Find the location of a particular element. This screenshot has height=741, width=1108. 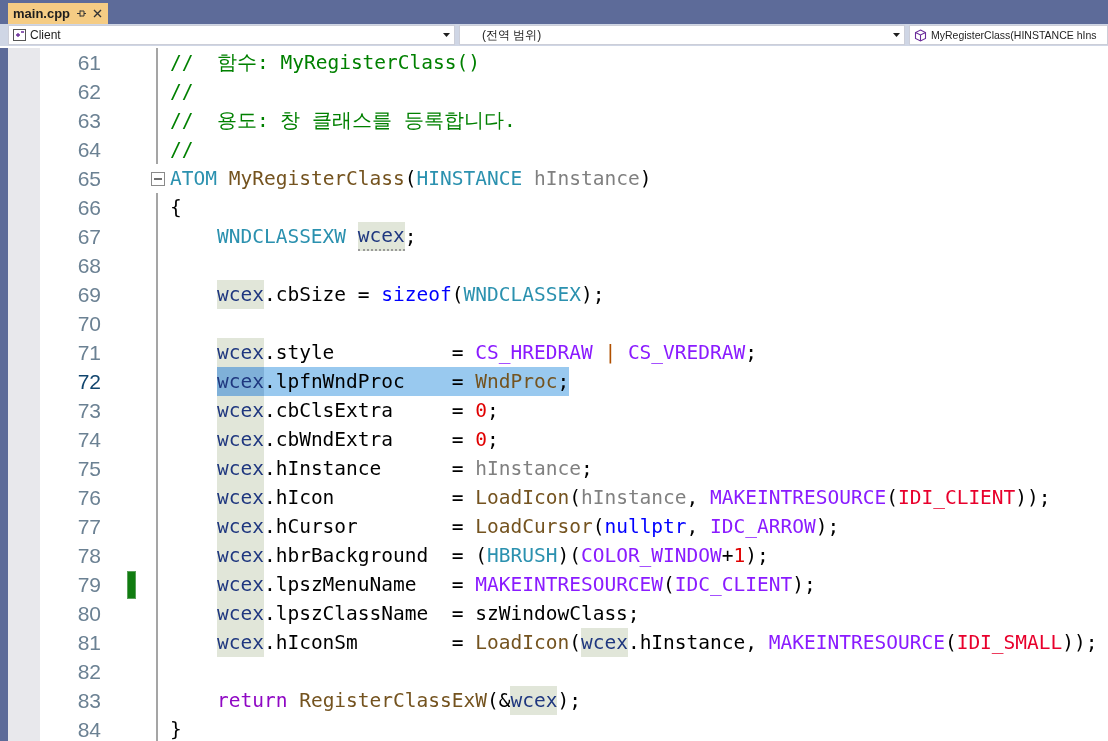

close-icon is located at coordinates (98, 13).